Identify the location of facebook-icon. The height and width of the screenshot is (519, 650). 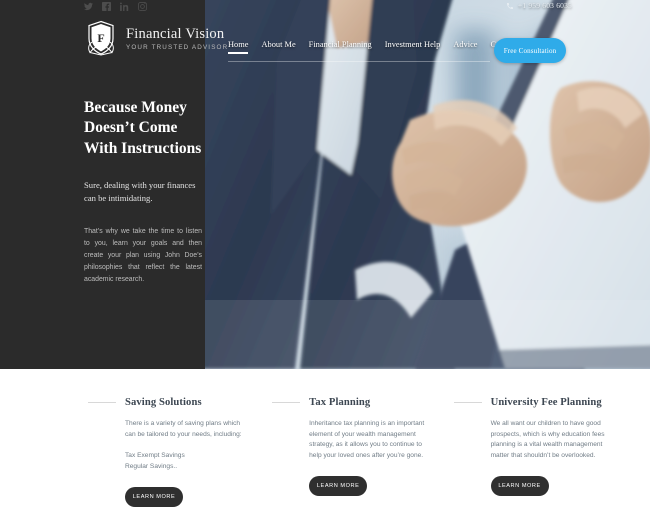
(106, 6).